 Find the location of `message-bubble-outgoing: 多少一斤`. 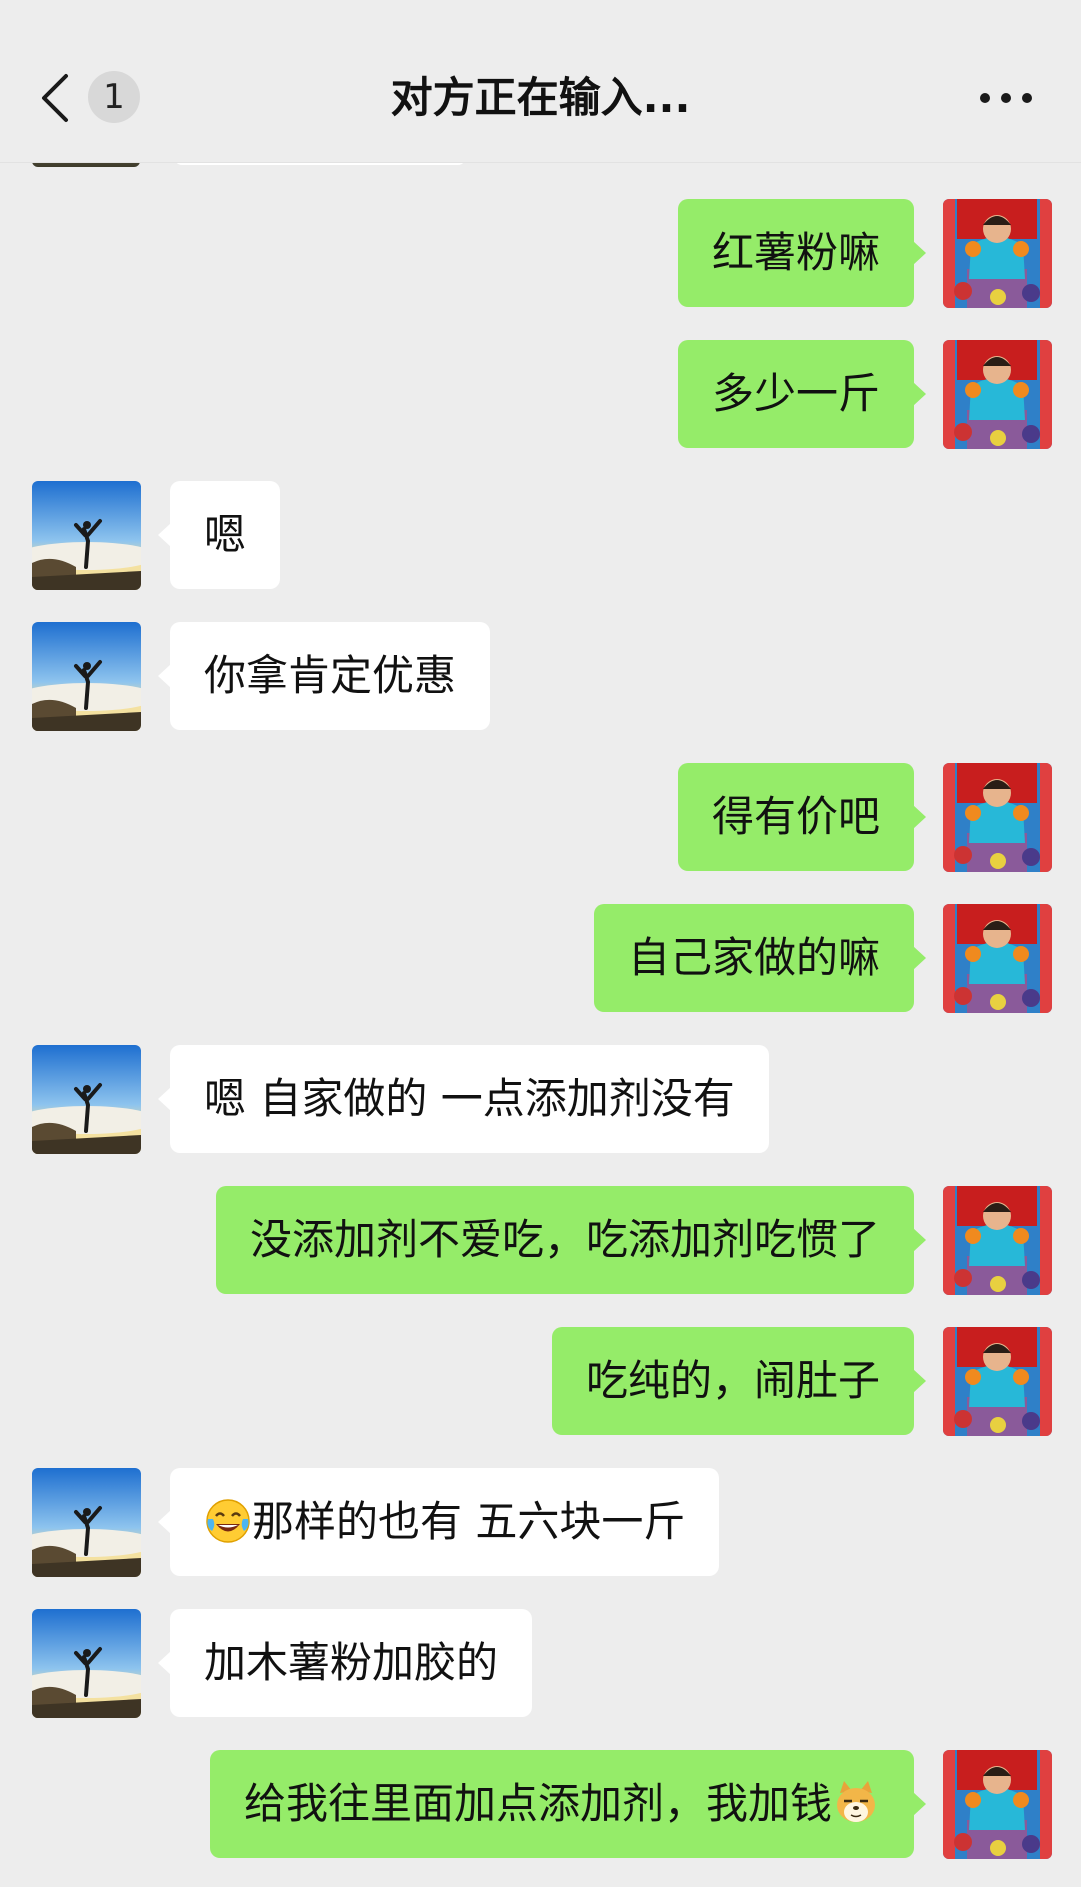

message-bubble-outgoing: 多少一斤 is located at coordinates (802, 394).